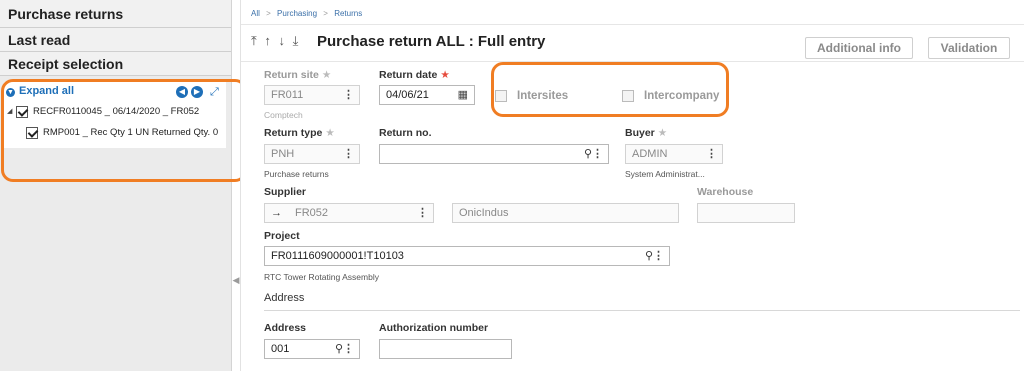 The image size is (1024, 371). I want to click on project-field: FR0111609000001!T10103 ⚲ ⋮, so click(467, 256).